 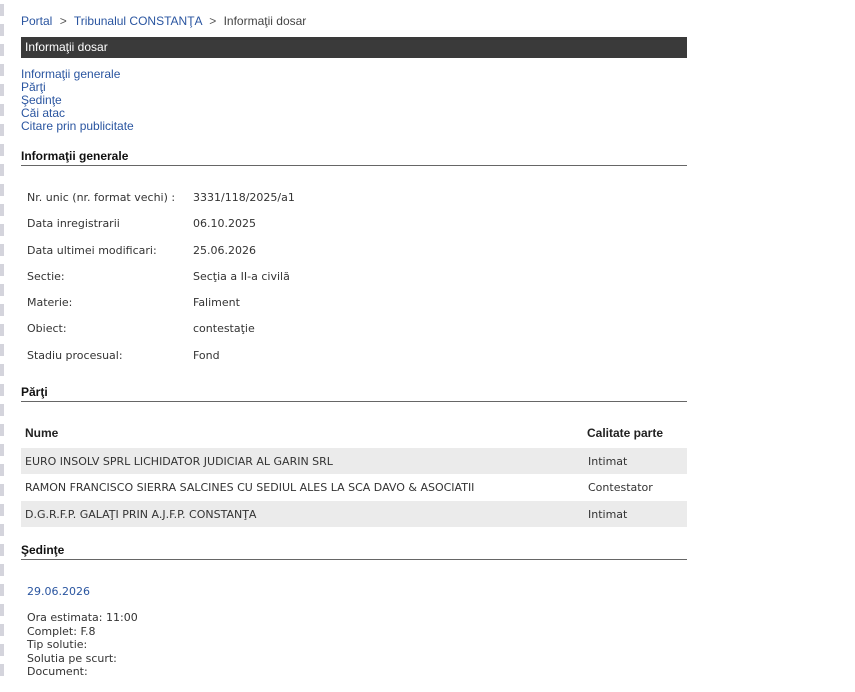 I want to click on hearing-detail-line: Complet: F.8, so click(x=61, y=631).